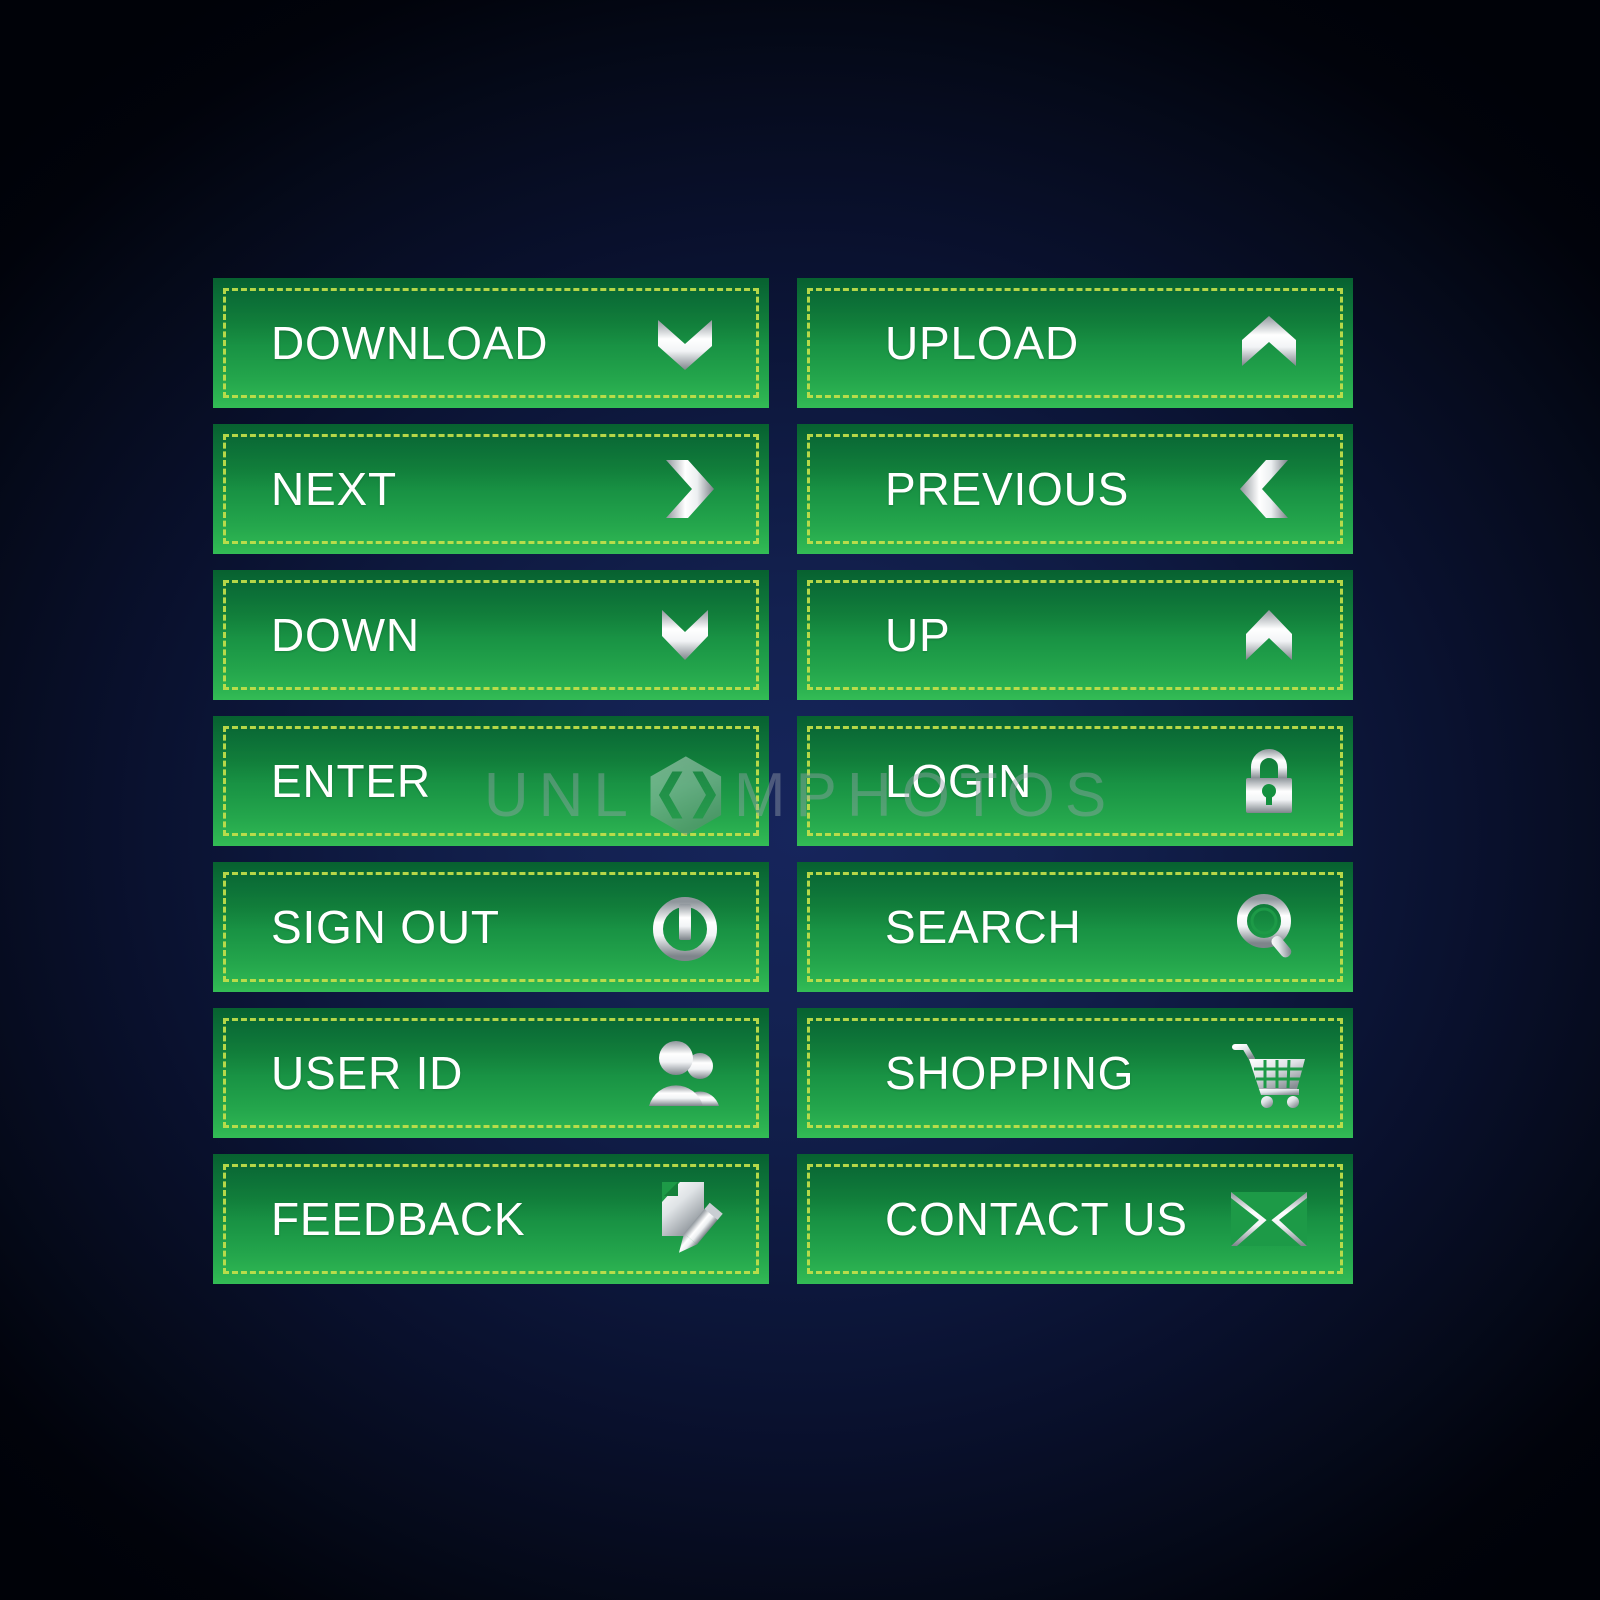 The height and width of the screenshot is (1600, 1600). What do you see at coordinates (1269, 343) in the screenshot?
I see `chevron-double-up-icon` at bounding box center [1269, 343].